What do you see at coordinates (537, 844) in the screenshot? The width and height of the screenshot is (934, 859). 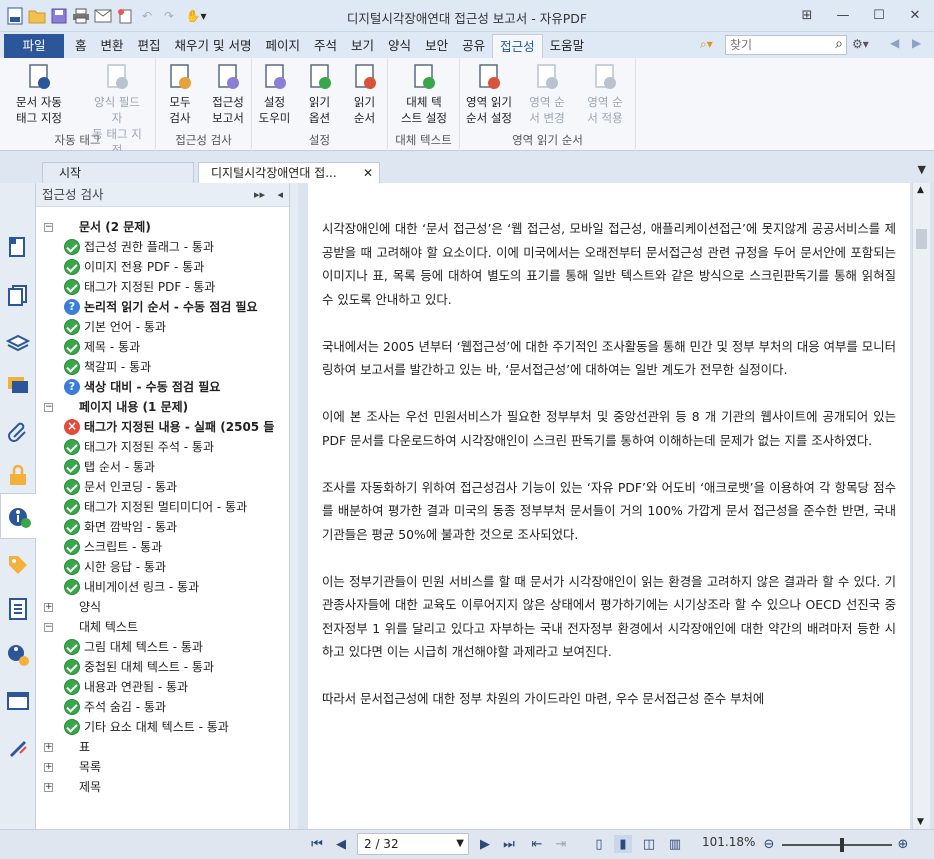 I see `prev-view-icon: ⇤` at bounding box center [537, 844].